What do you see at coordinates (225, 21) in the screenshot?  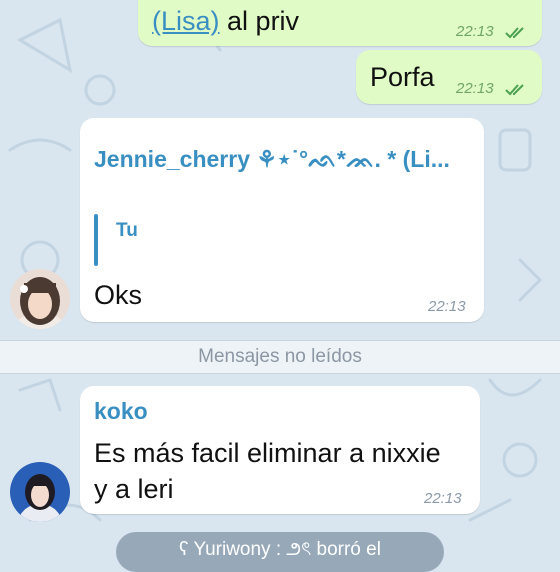 I see `message-text: (Lisa) al priv` at bounding box center [225, 21].